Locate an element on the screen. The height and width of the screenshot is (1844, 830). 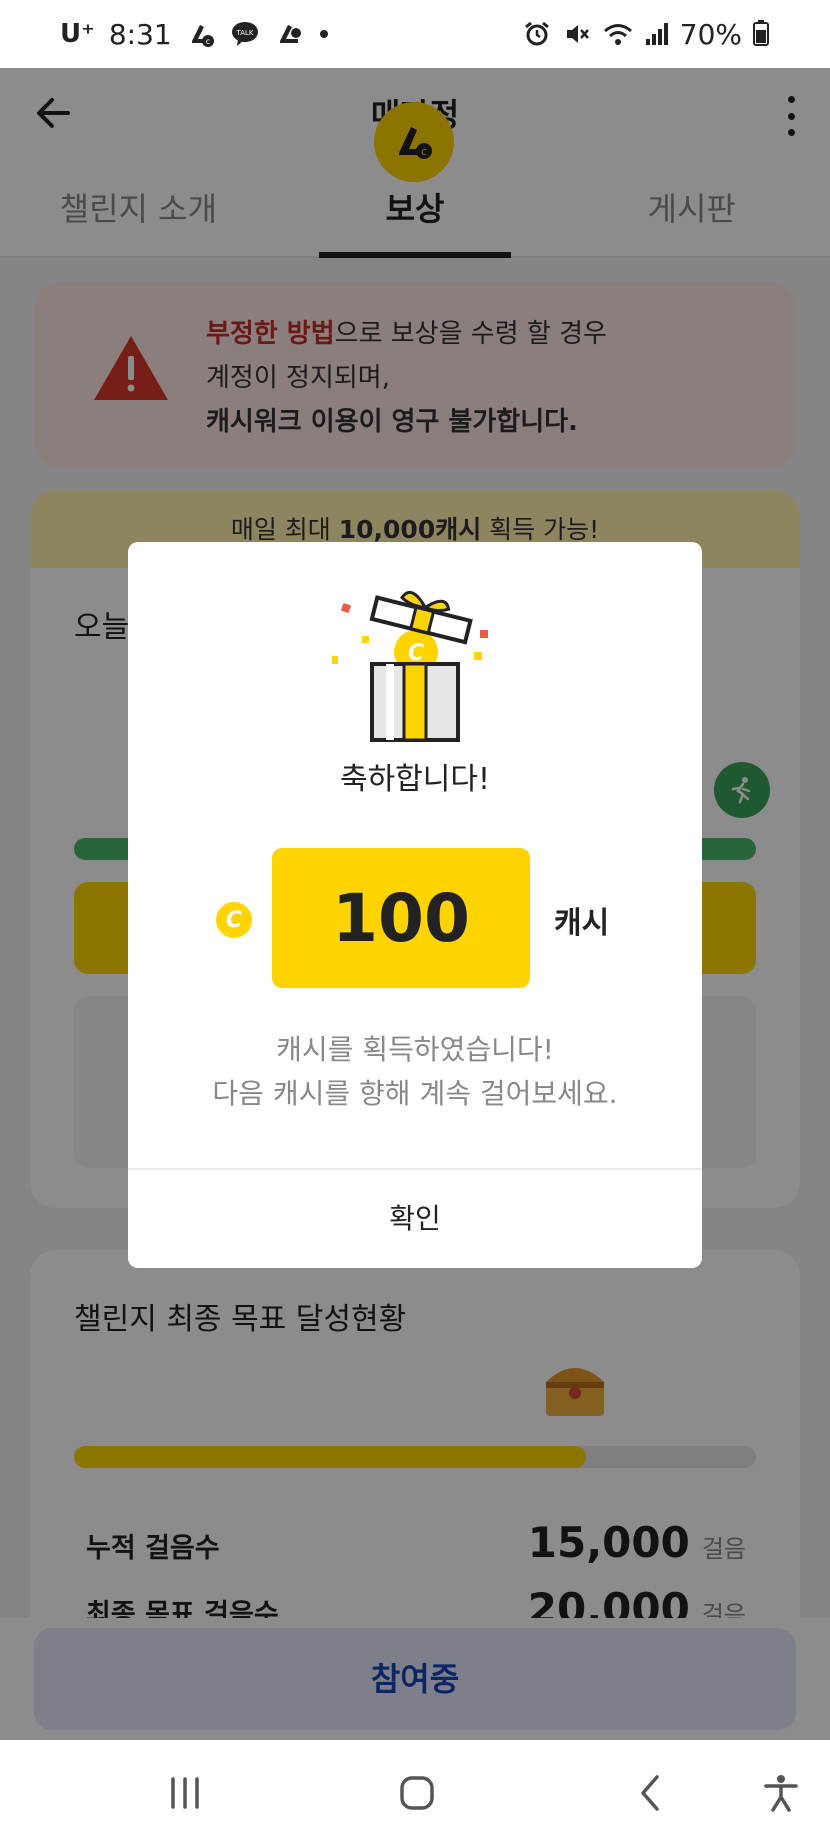
wifi-icon is located at coordinates (618, 34).